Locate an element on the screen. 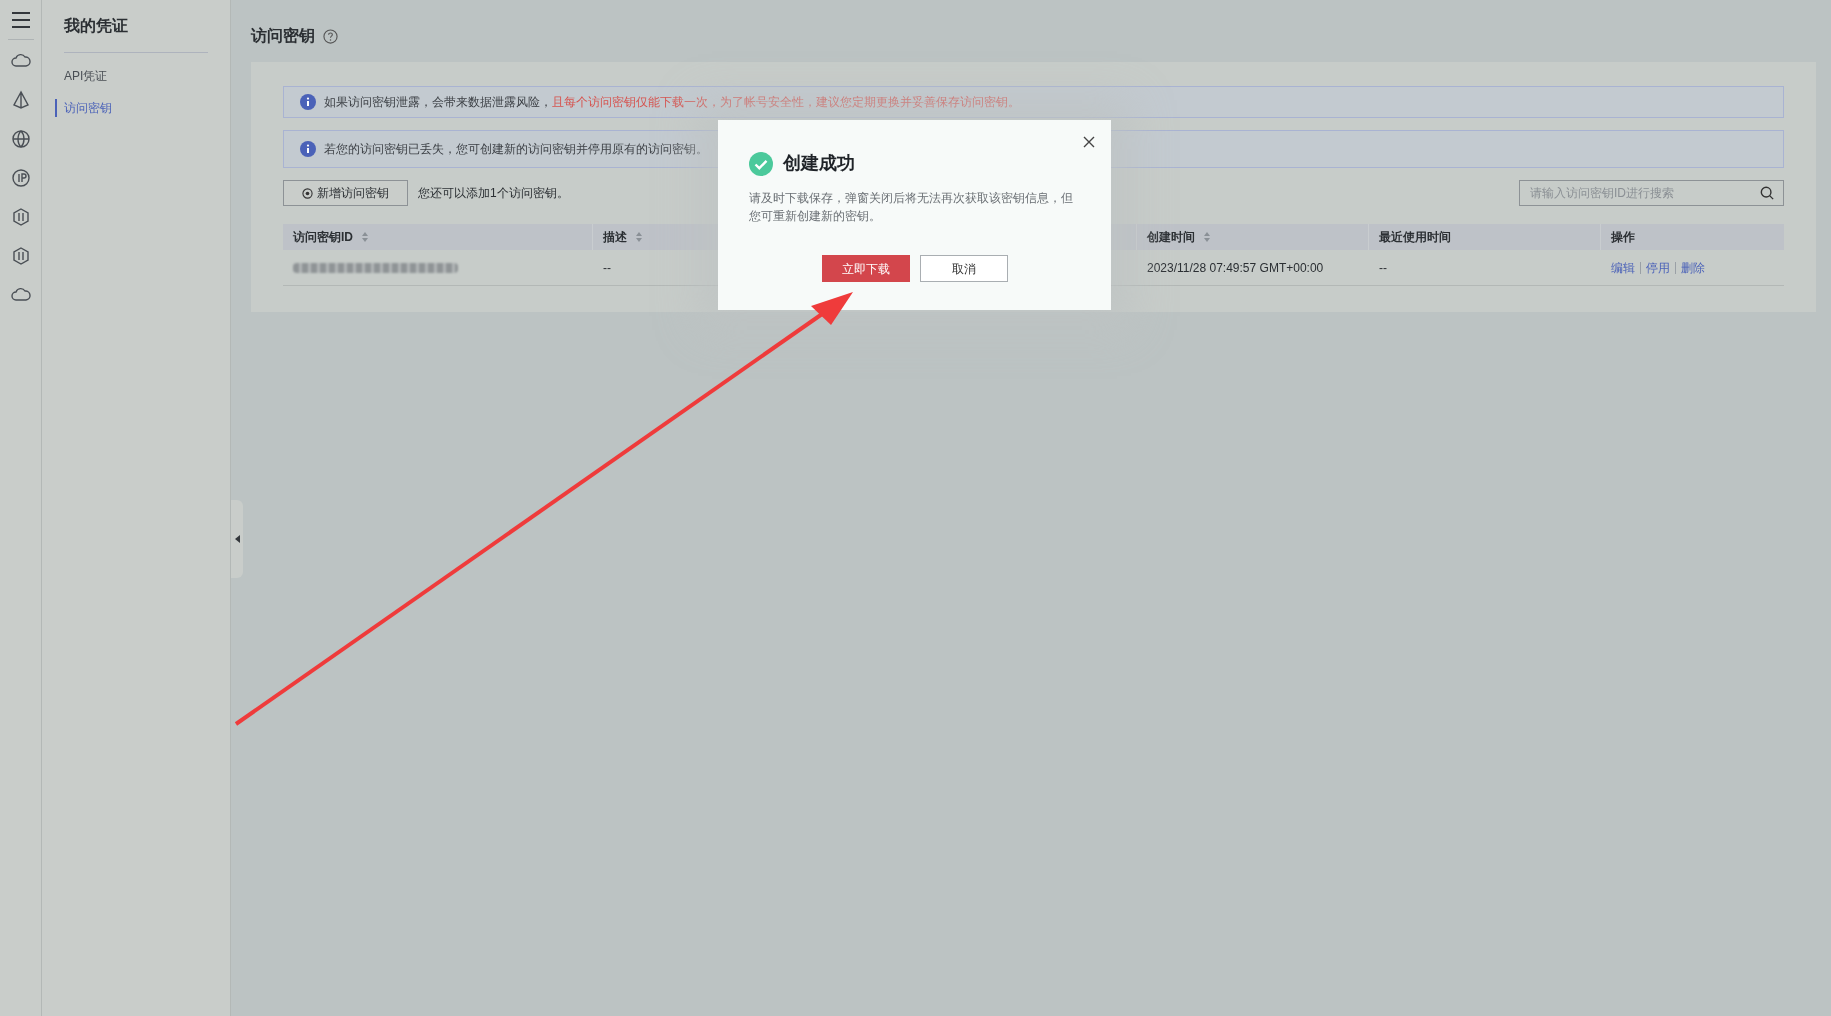  action-link: 编辑 is located at coordinates (1623, 267).